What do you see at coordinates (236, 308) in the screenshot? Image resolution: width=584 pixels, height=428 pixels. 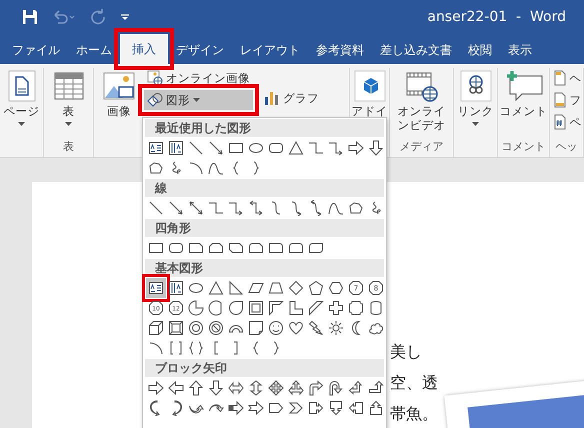 I see `teardrop-shape` at bounding box center [236, 308].